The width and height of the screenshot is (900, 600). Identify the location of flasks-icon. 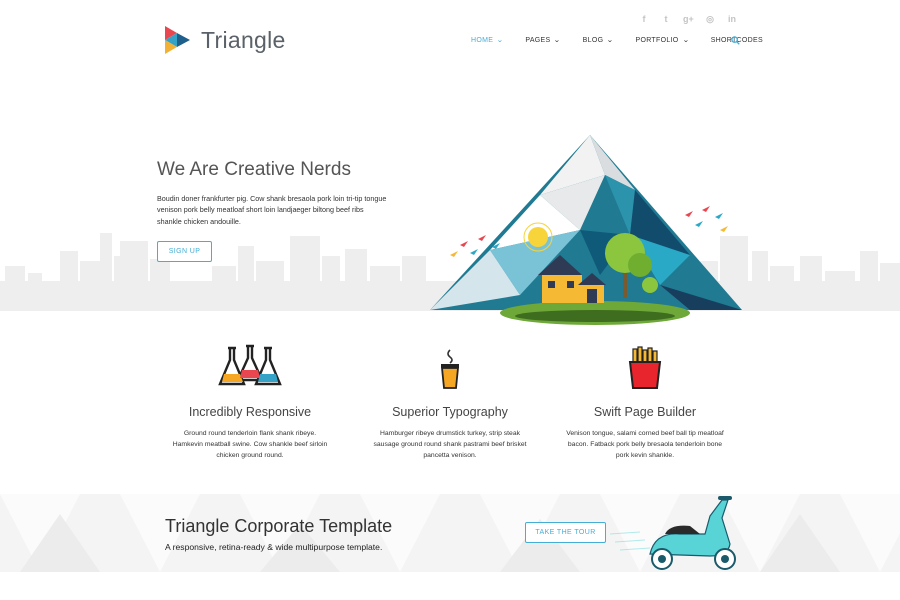
(250, 365).